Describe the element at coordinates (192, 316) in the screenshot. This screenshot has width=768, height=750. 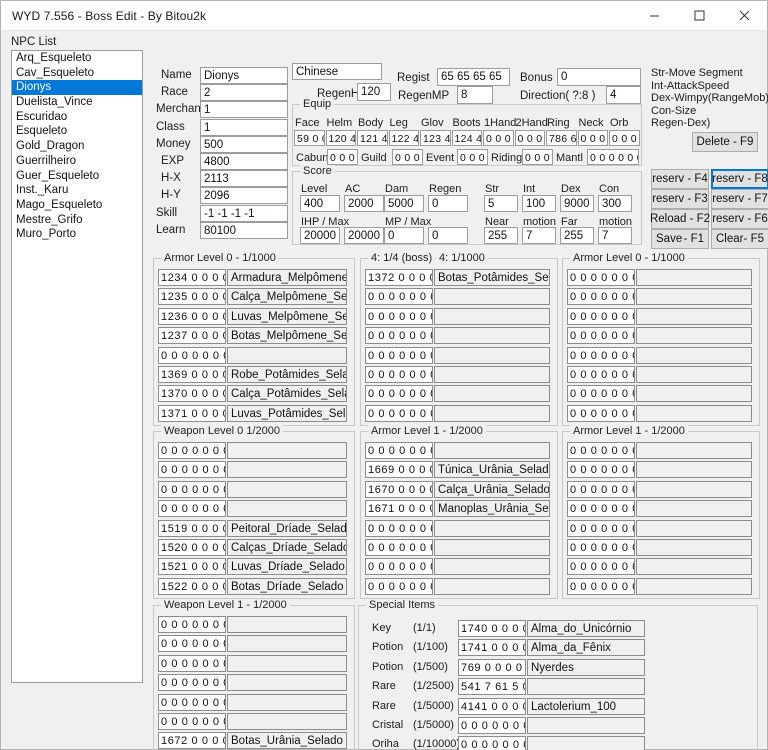
I see `loot-id-field: 1236 0 0 0 0 0 0` at that location.